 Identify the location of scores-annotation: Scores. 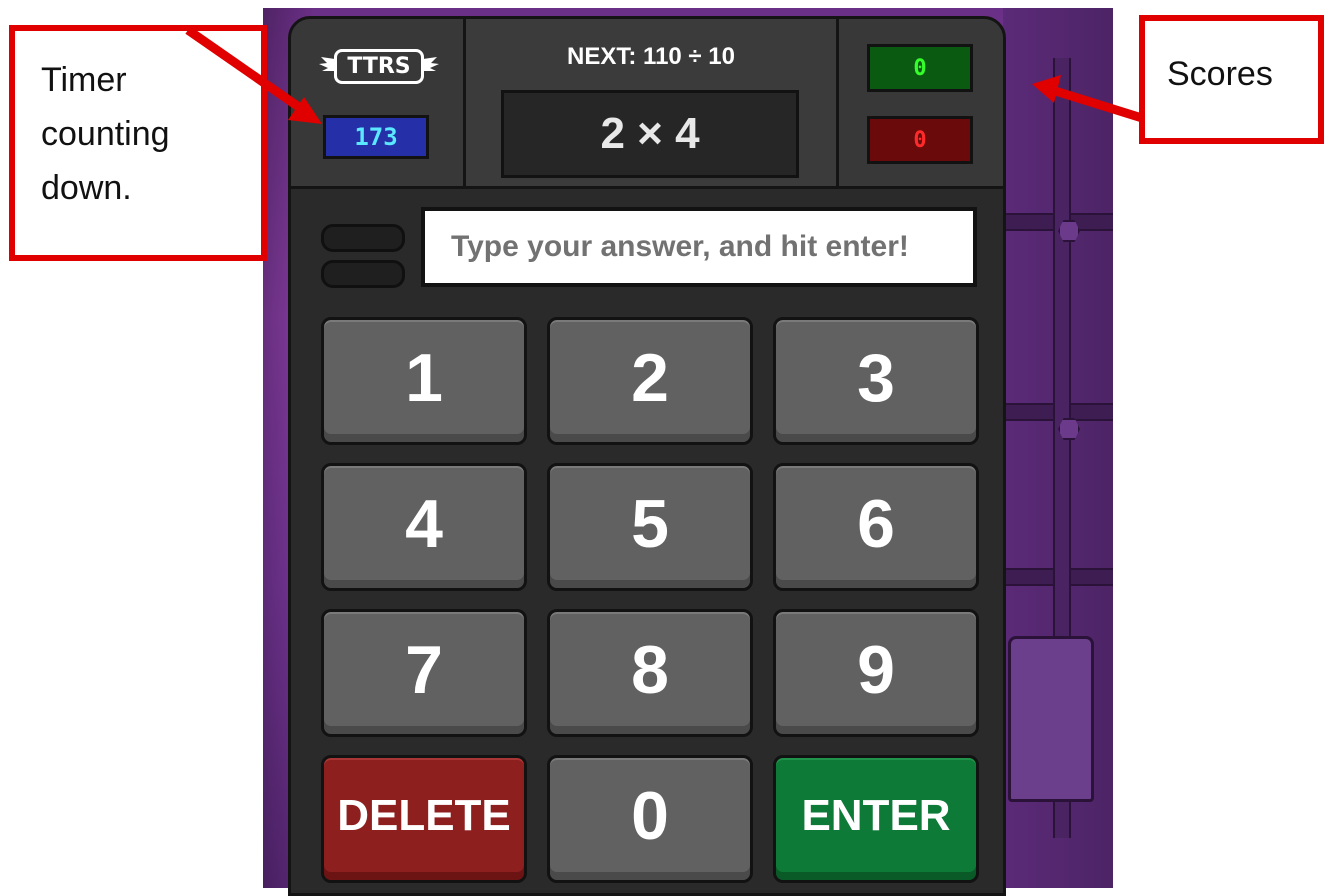
(1231, 79).